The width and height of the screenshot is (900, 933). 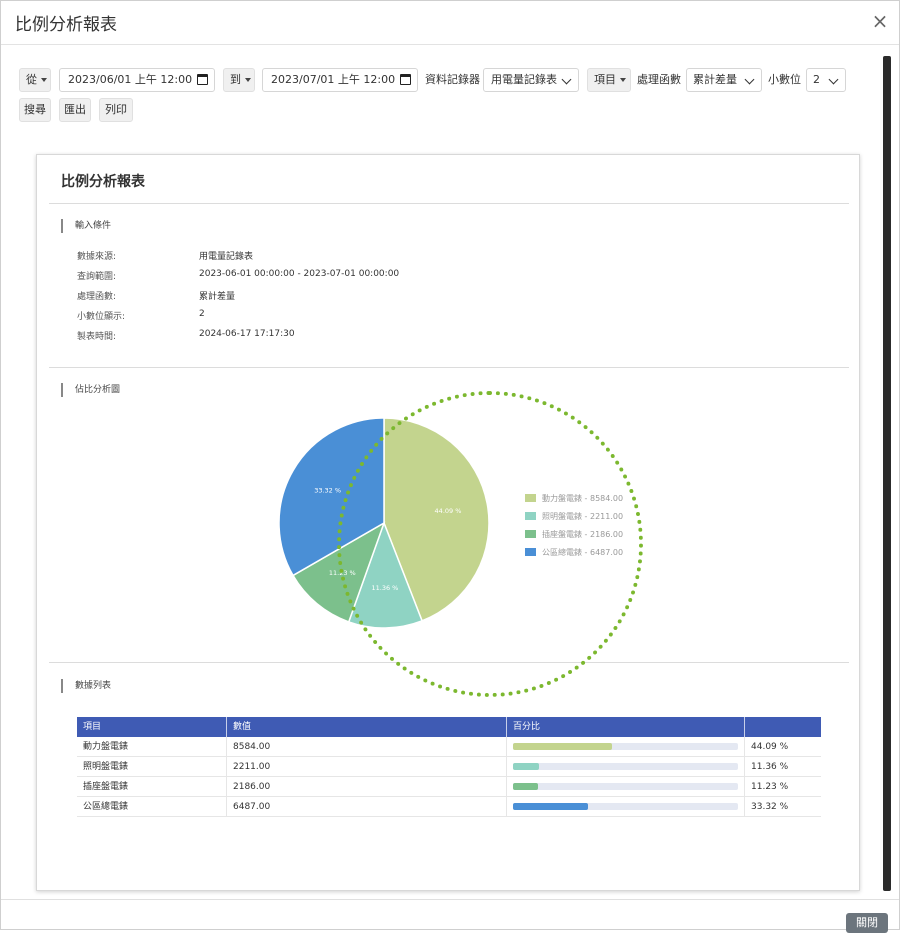 What do you see at coordinates (770, 747) in the screenshot?
I see `row-percent: 44.09 %` at bounding box center [770, 747].